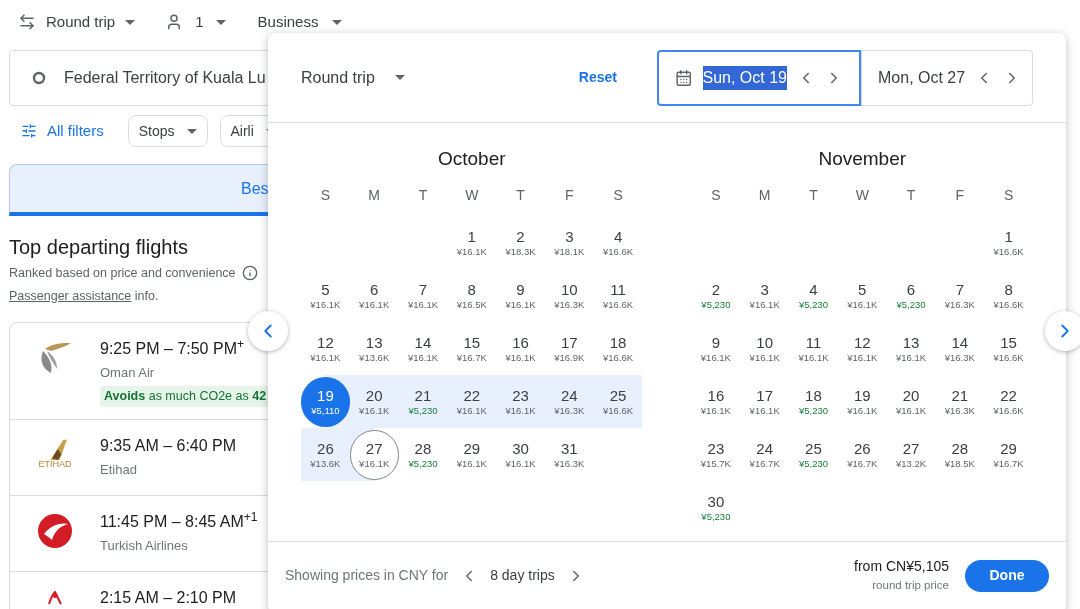  What do you see at coordinates (168, 445) in the screenshot?
I see `flight-times: 9:35 AM – 6:40 PM` at bounding box center [168, 445].